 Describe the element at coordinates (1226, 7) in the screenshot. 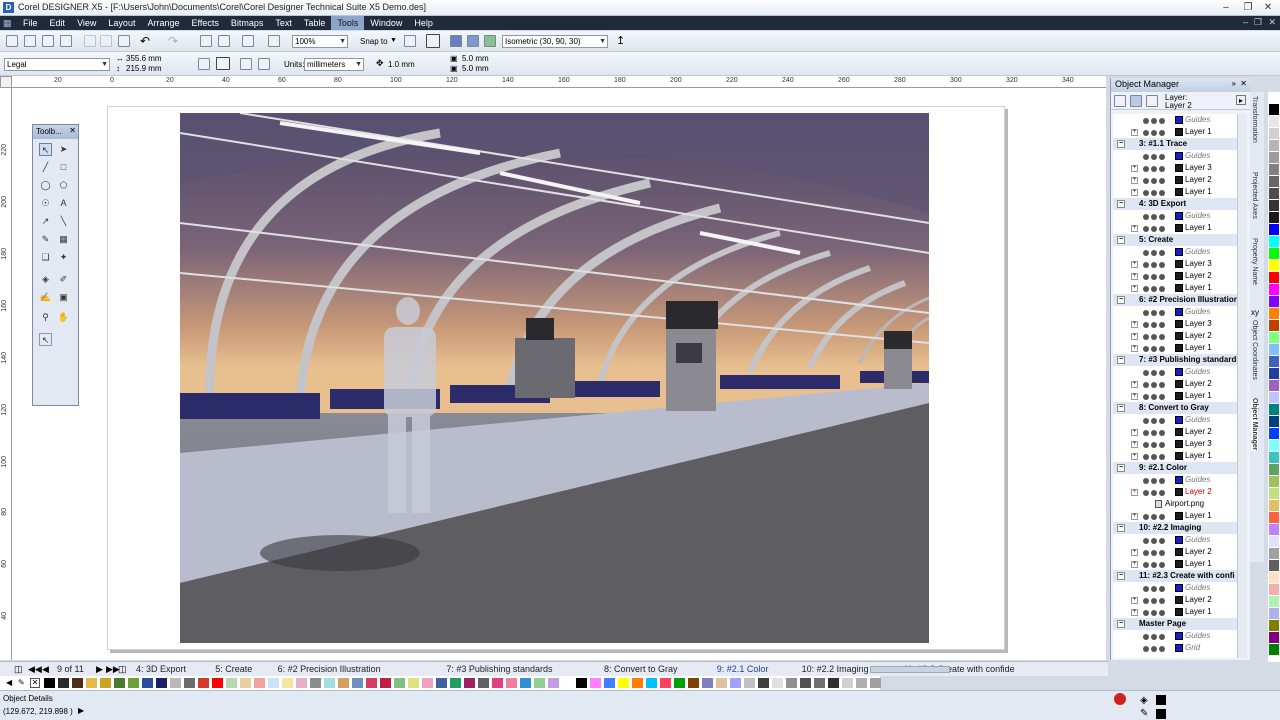

I see `minimize-button: –` at that location.